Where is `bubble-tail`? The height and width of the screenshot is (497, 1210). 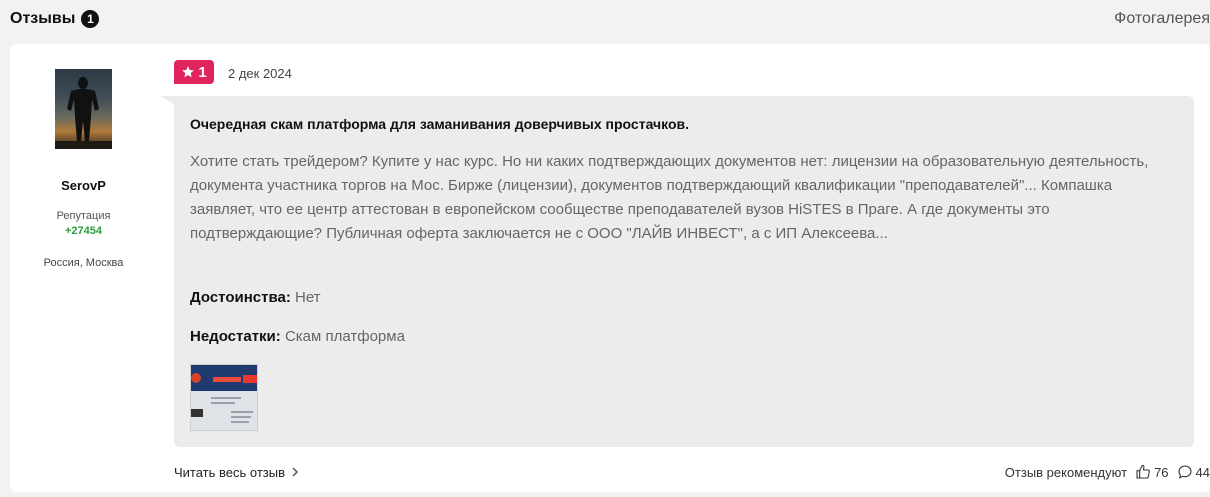
bubble-tail is located at coordinates (167, 100).